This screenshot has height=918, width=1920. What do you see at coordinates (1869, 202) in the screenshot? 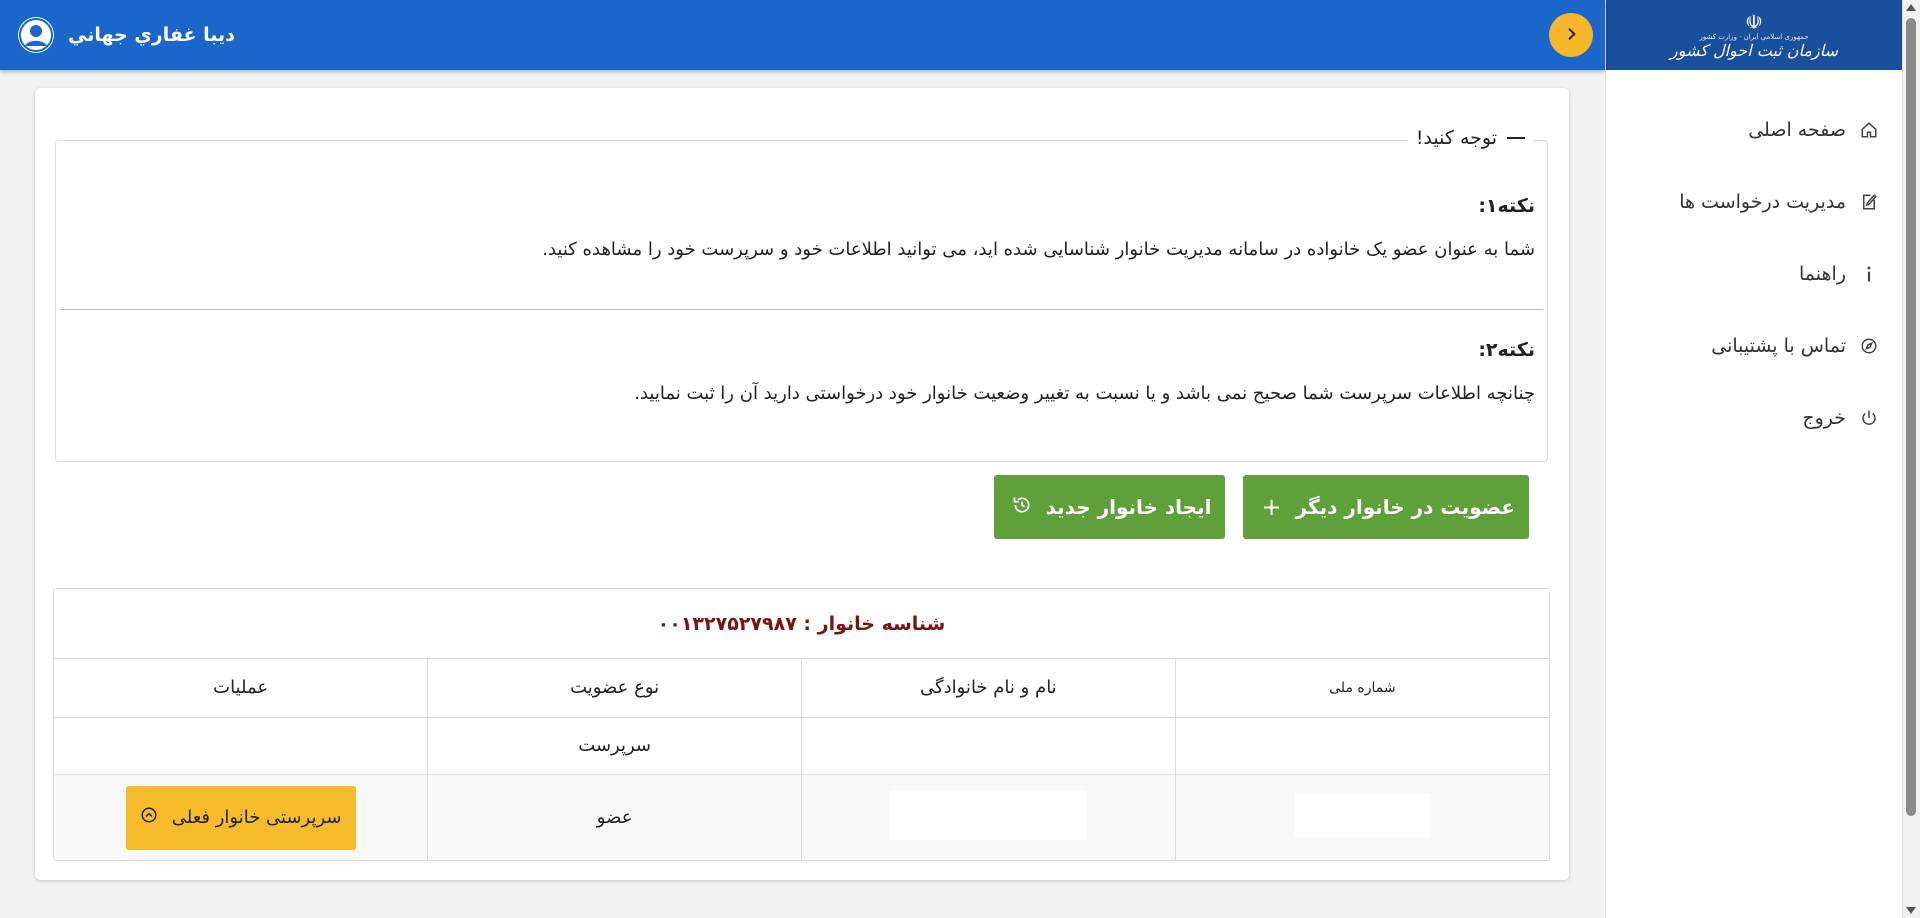
I see `edit-icon` at bounding box center [1869, 202].